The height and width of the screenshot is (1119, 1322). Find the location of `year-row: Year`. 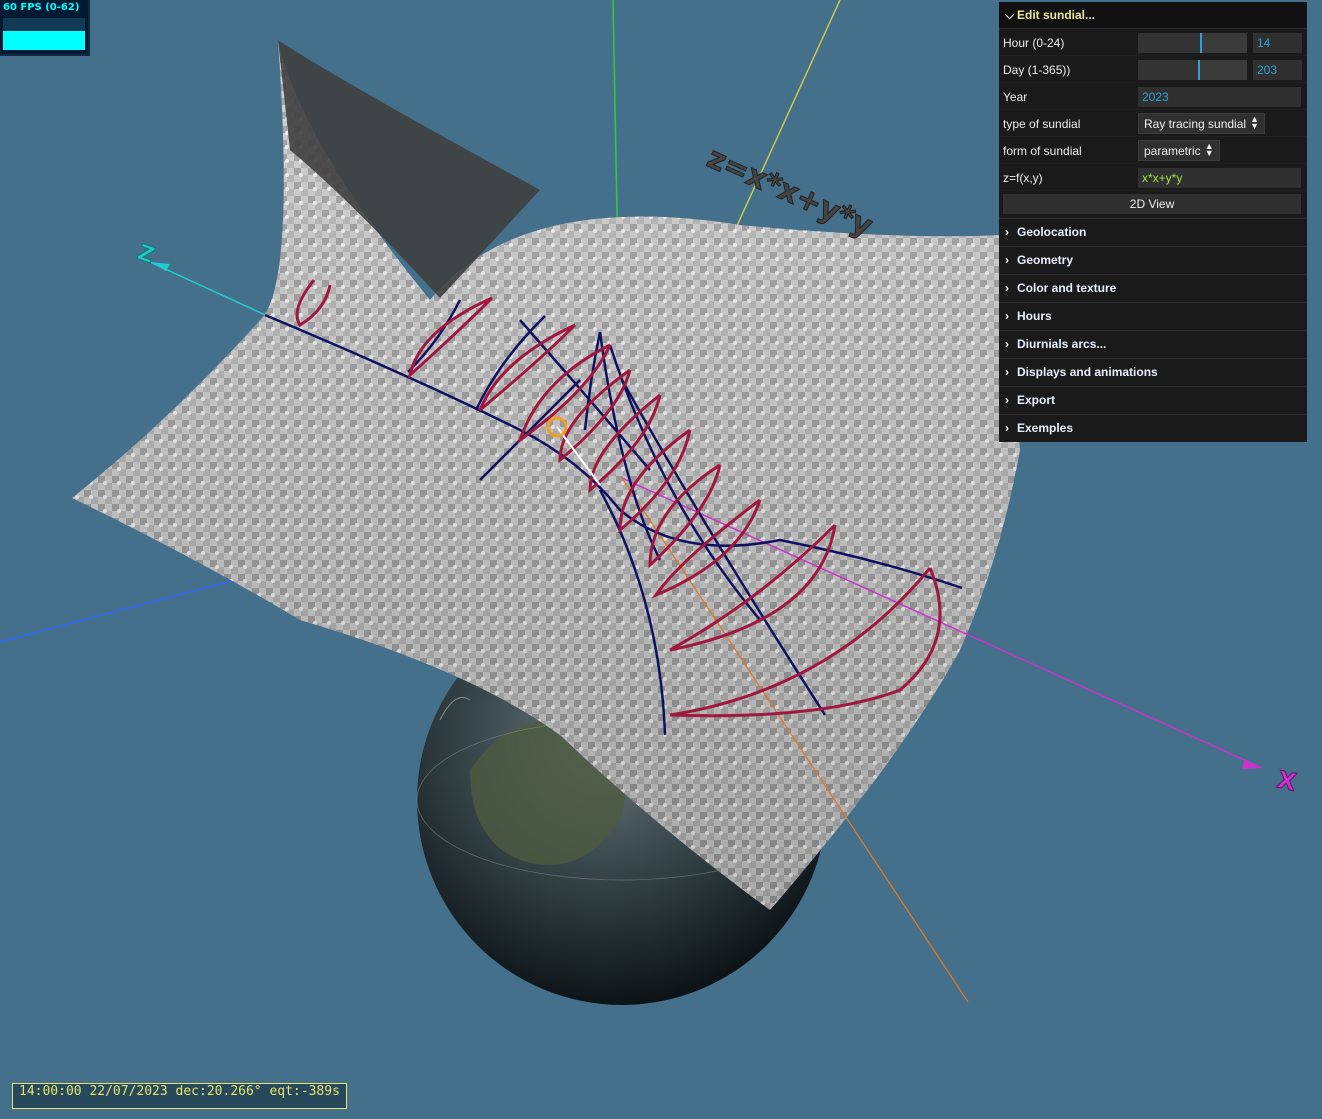

year-row: Year is located at coordinates (1153, 96).